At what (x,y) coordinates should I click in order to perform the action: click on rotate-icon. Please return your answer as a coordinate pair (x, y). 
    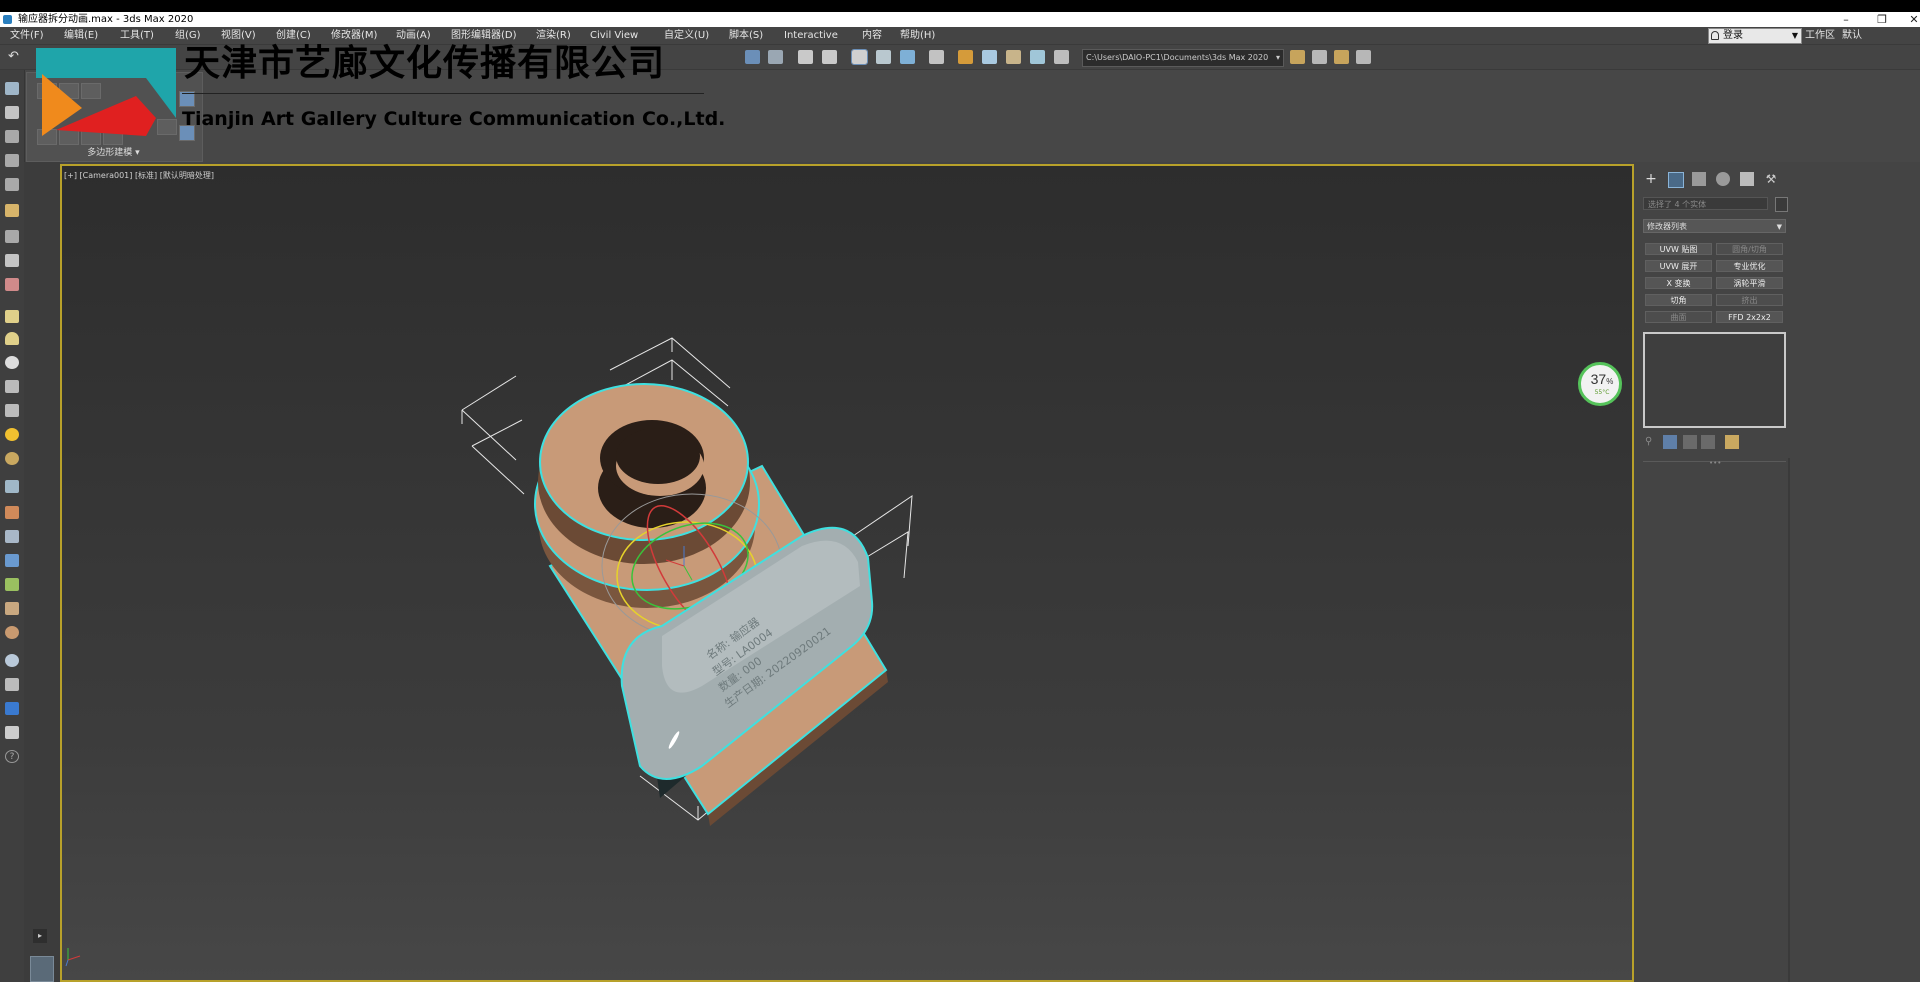
    Looking at the image, I should click on (12, 260).